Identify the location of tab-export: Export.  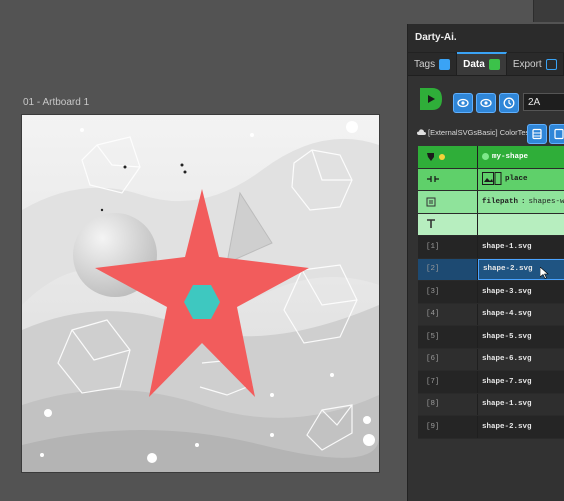
(535, 64).